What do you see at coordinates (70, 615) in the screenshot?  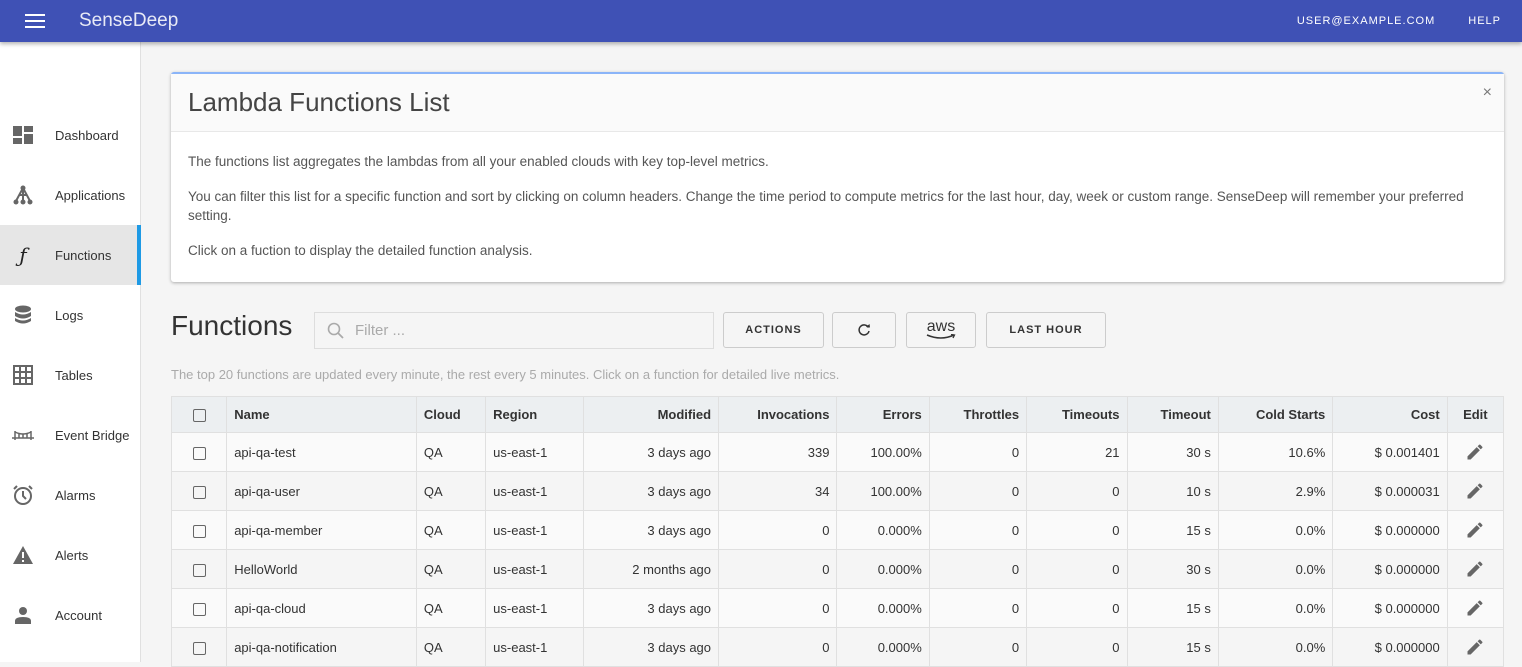 I see `sidebar-item-account: Account` at bounding box center [70, 615].